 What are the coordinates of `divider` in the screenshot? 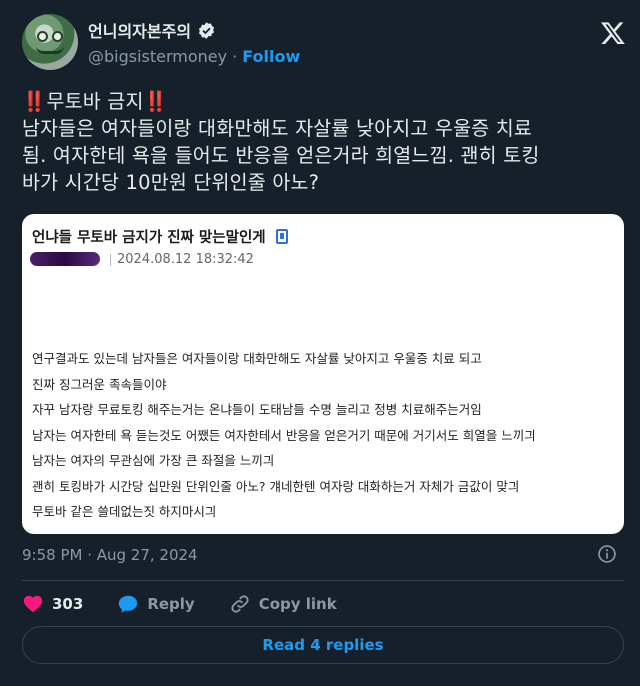 It's located at (323, 580).